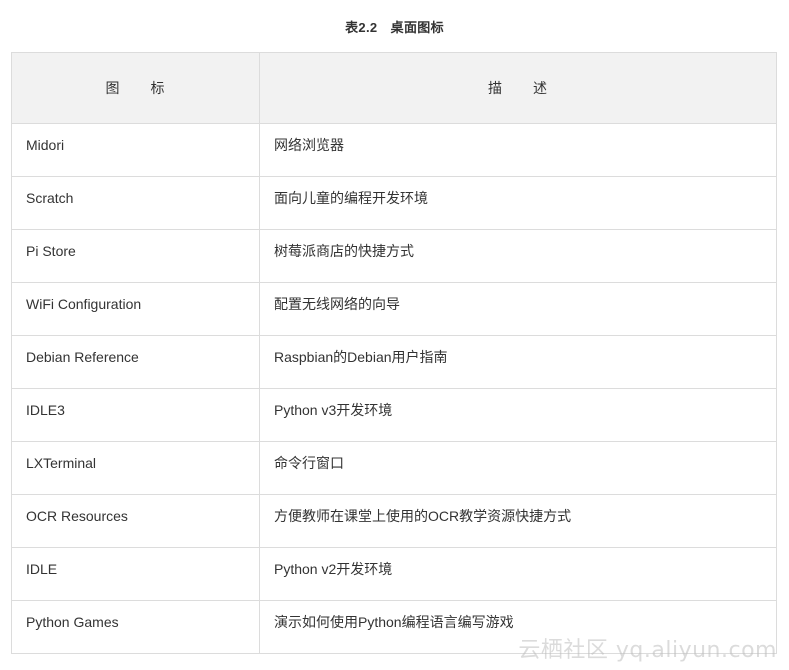  What do you see at coordinates (135, 574) in the screenshot?
I see `icon-name-cell: IDLE` at bounding box center [135, 574].